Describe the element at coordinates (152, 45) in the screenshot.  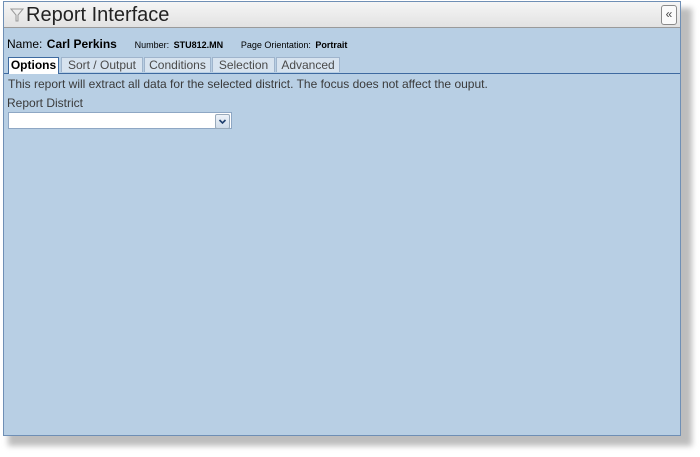
I see `number-label: Number:` at that location.